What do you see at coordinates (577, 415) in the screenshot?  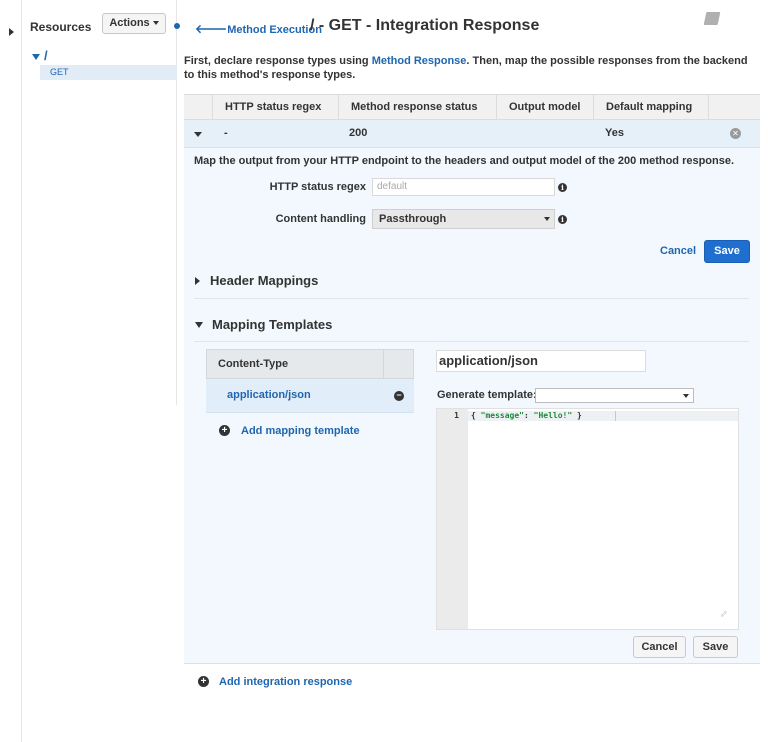 I see `code-brace: }` at bounding box center [577, 415].